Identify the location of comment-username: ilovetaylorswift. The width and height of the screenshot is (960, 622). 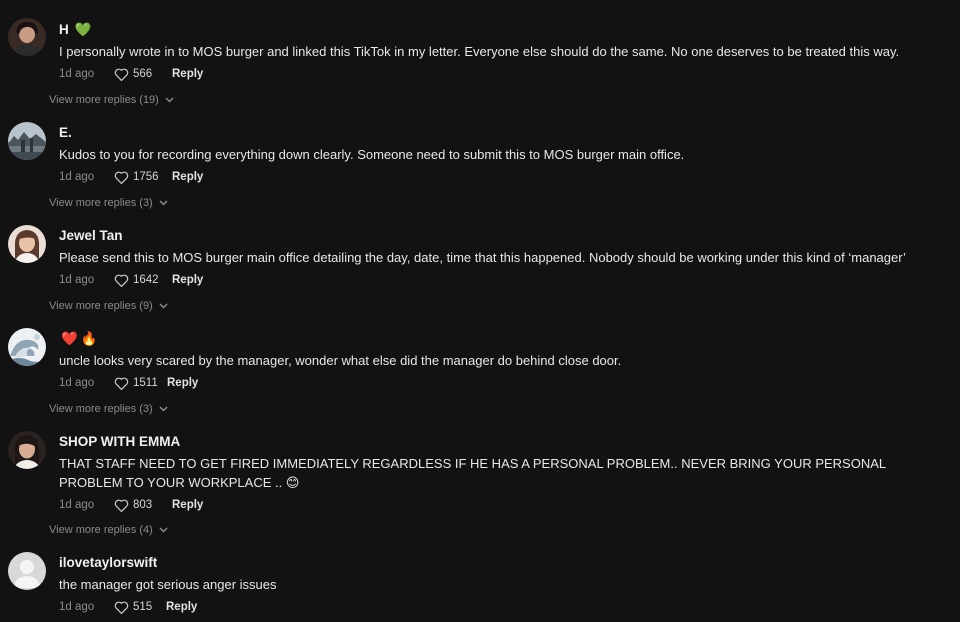
(499, 563).